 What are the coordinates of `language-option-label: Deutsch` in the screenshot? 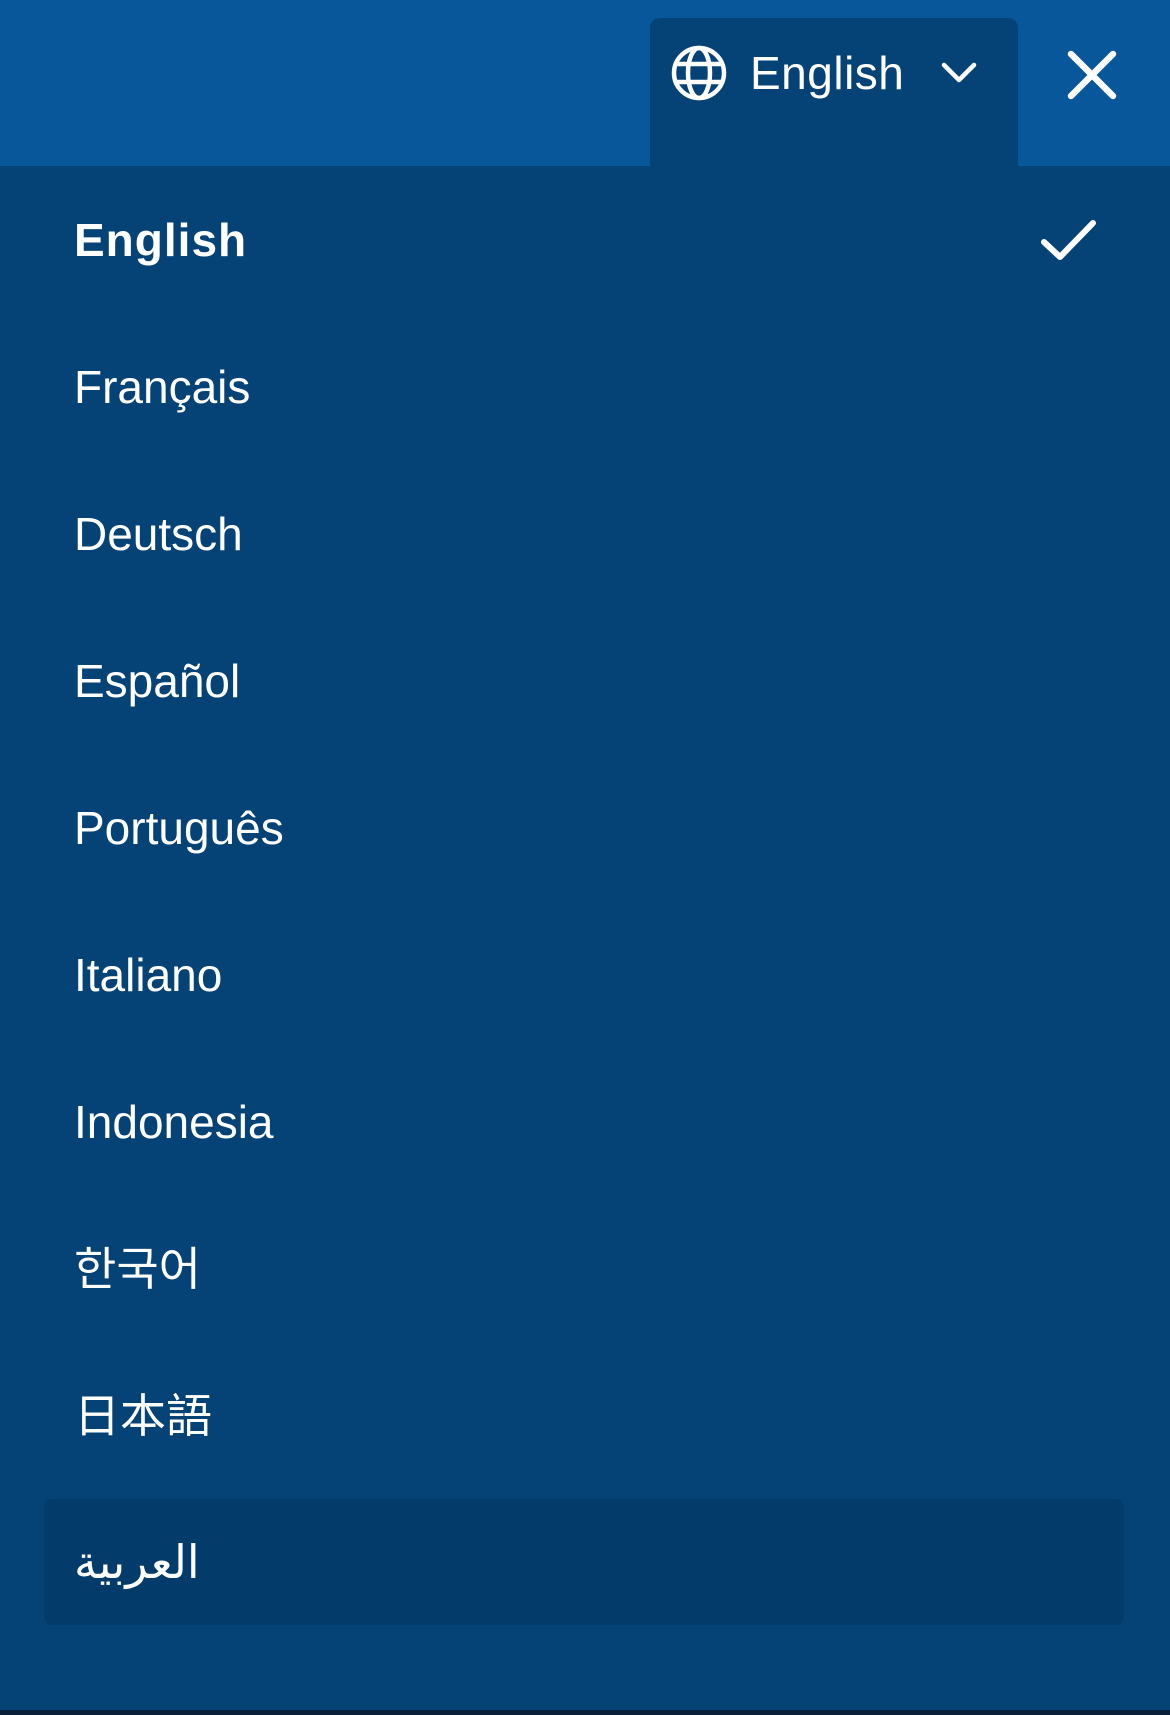 It's located at (158, 533).